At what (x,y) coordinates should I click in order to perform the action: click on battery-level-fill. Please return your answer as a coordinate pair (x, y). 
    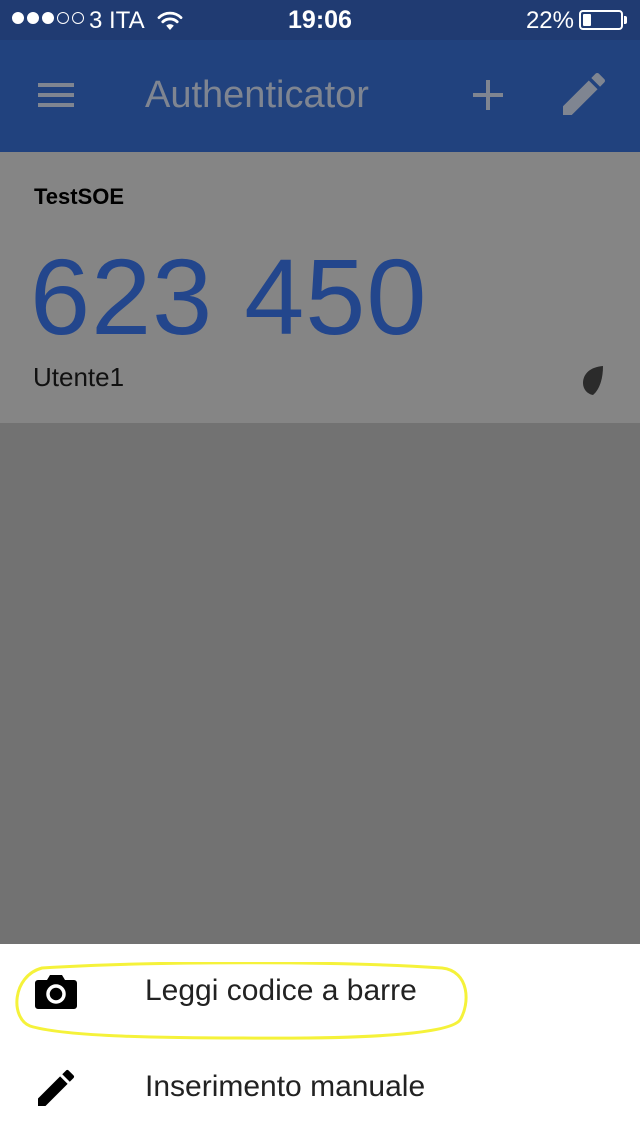
    Looking at the image, I should click on (587, 20).